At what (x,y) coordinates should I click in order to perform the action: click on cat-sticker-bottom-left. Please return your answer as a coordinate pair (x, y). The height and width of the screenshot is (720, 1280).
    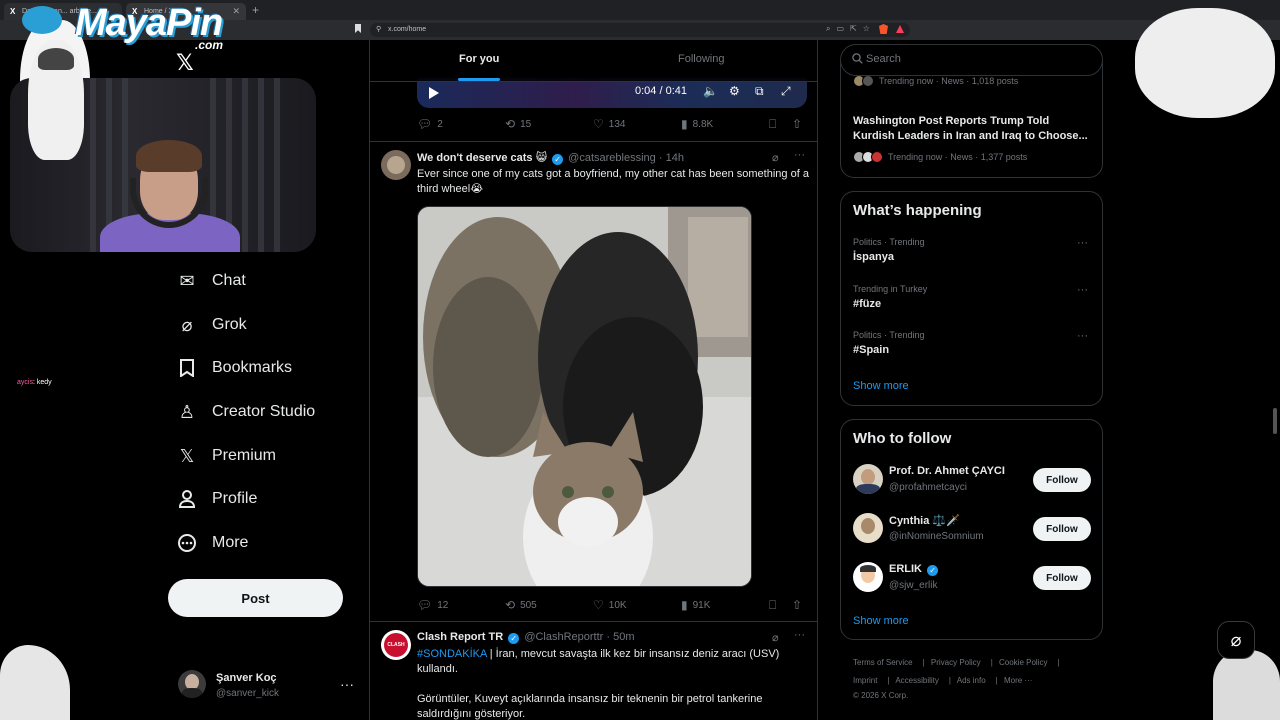
    Looking at the image, I should click on (35, 682).